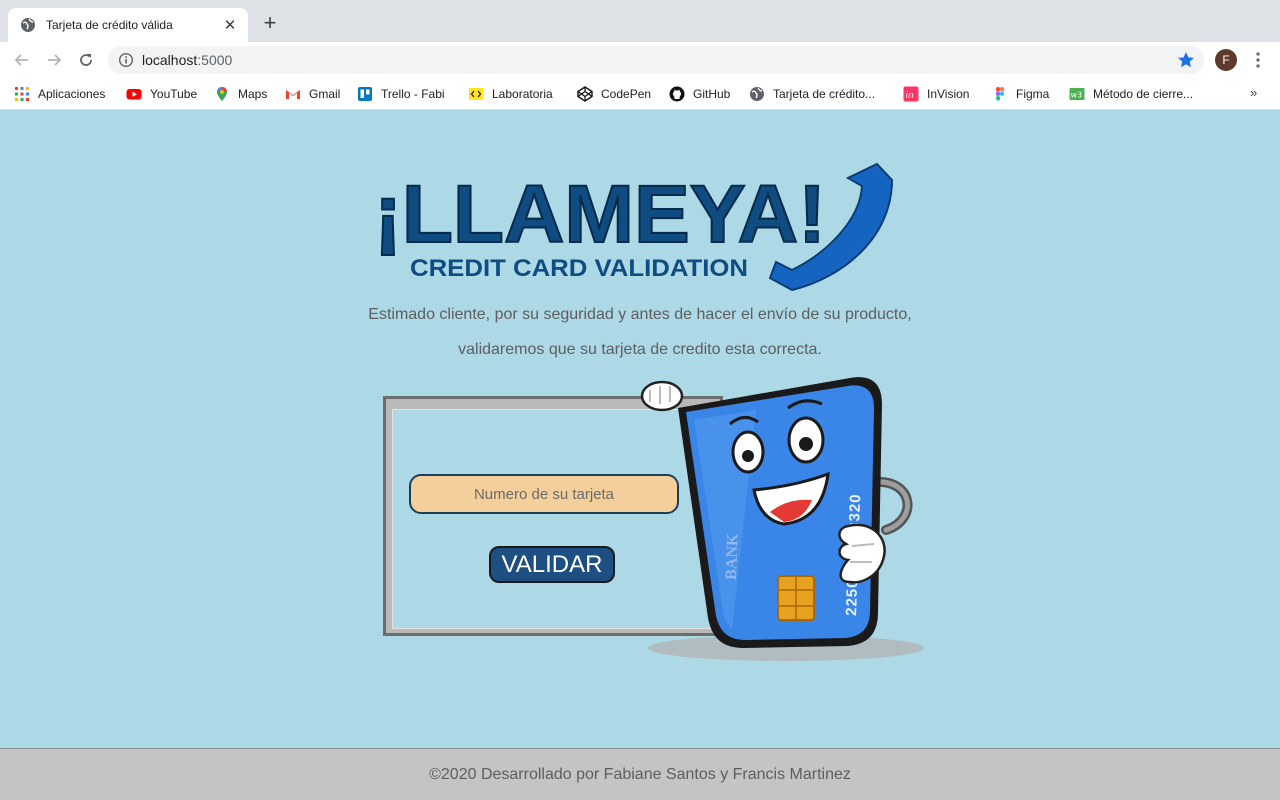 This screenshot has width=1280, height=800. I want to click on bookmark-invision: in InVision, so click(936, 94).